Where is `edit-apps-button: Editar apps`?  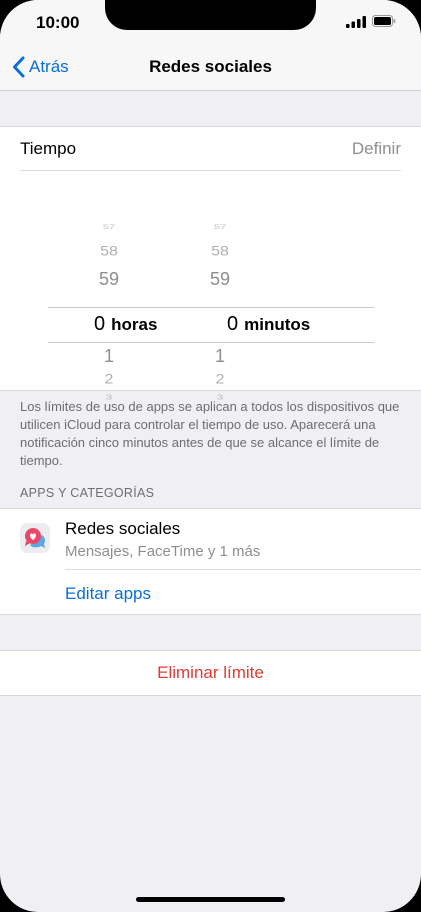
edit-apps-button: Editar apps is located at coordinates (108, 594).